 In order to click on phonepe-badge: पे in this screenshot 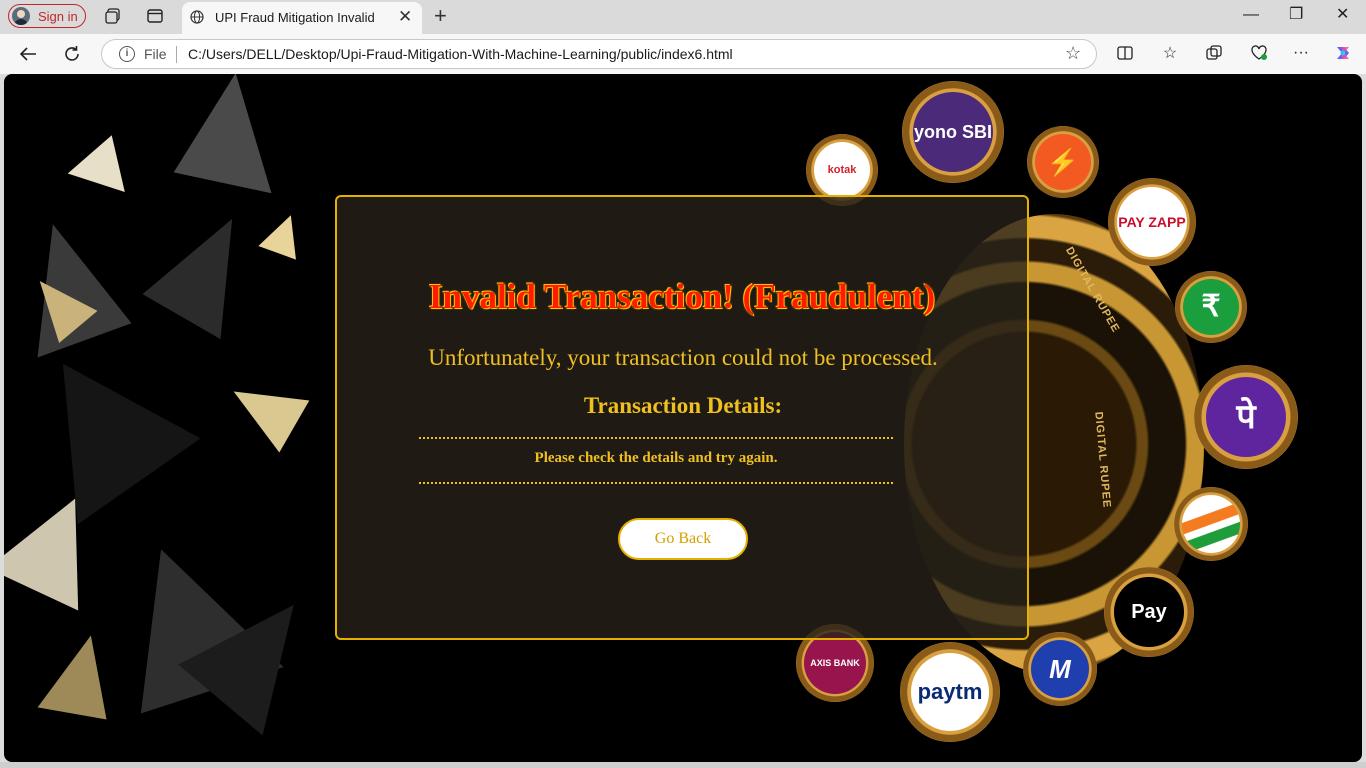, I will do `click(1246, 417)`.